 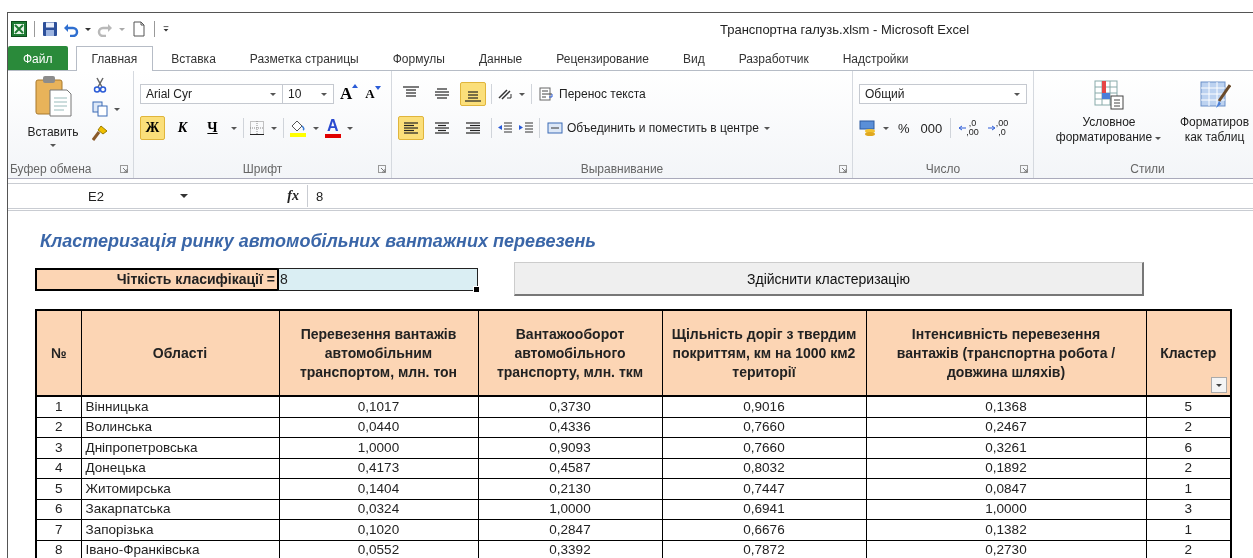 I want to click on thousands-separator-button: 000, so click(x=931, y=128).